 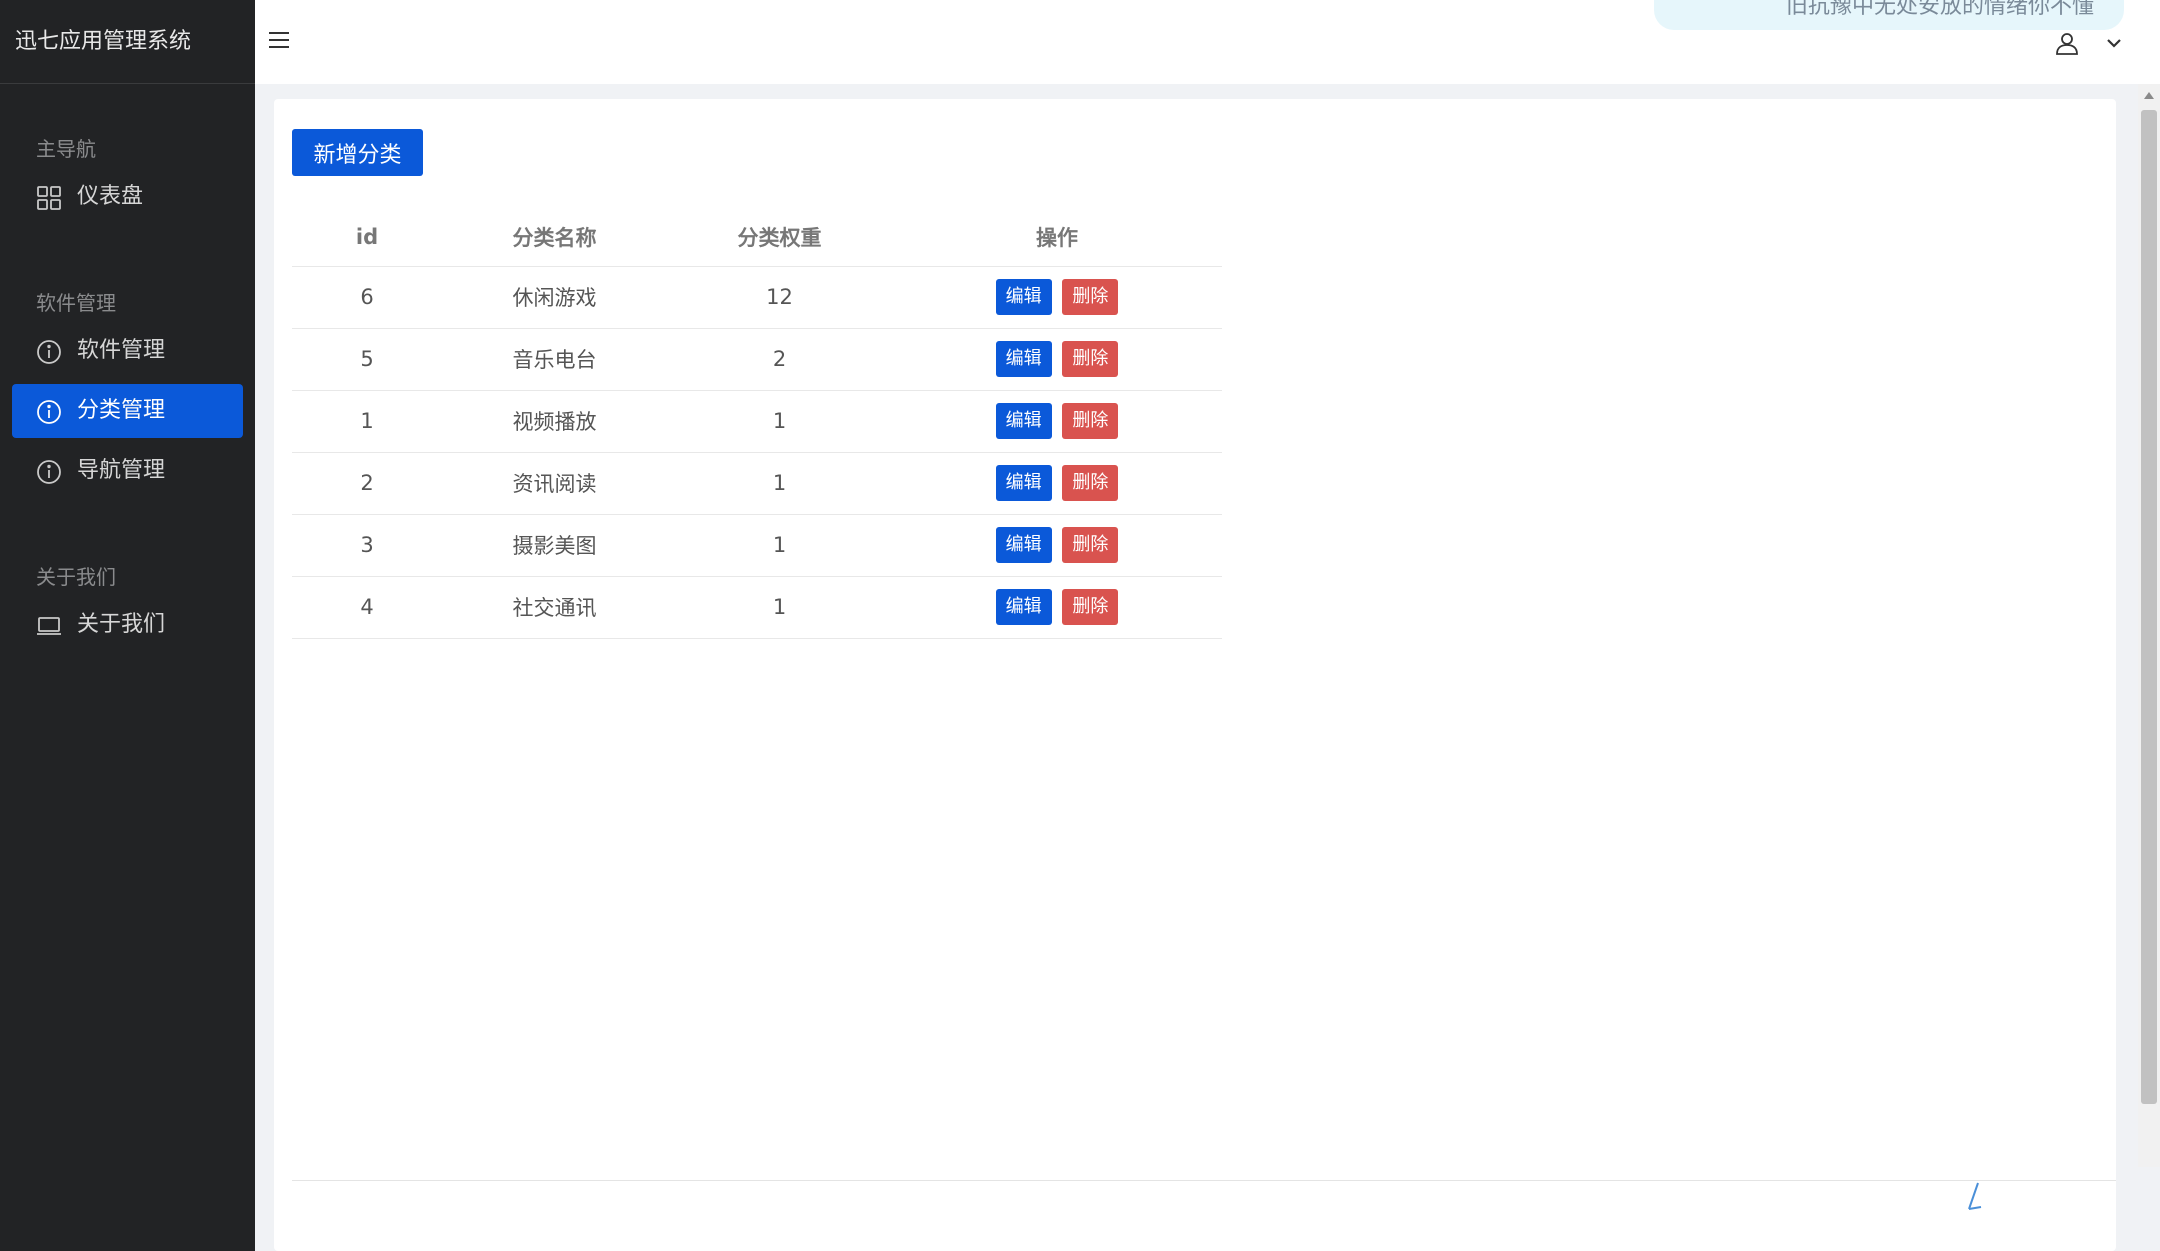 I want to click on cell-weight: 12, so click(x=779, y=297).